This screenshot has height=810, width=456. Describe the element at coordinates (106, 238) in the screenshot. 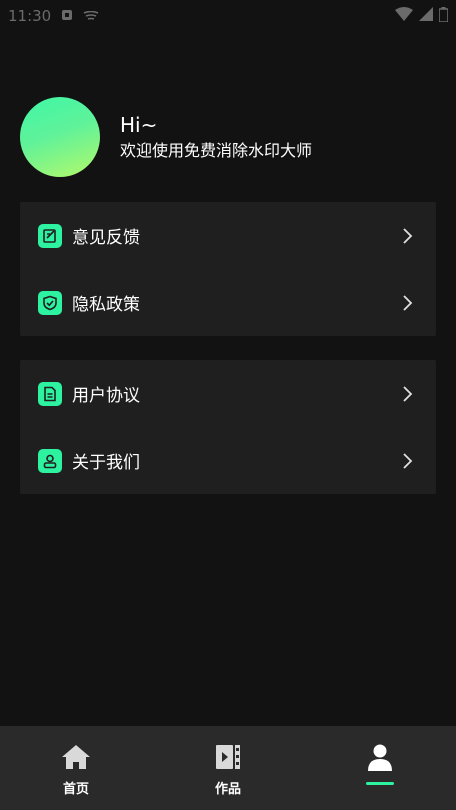

I see `menu-item-label: 意见反馈` at that location.